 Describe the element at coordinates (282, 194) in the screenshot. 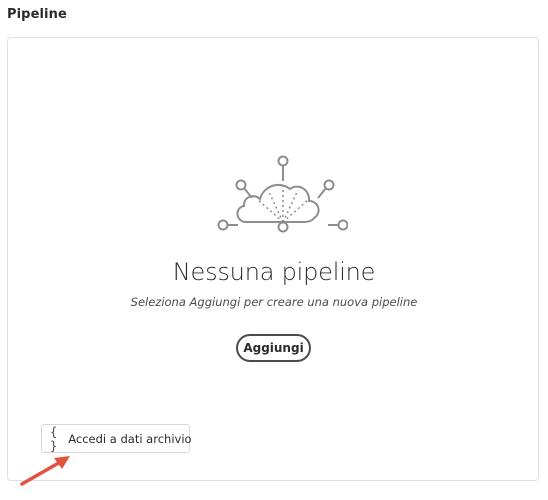

I see `cloud-network-icon` at that location.